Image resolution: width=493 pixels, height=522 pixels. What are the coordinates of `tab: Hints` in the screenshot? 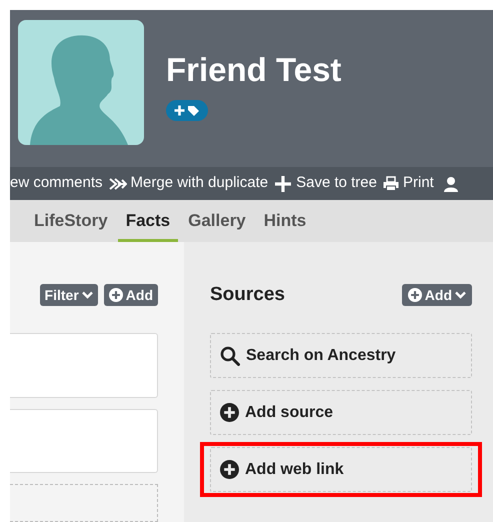 It's located at (285, 221).